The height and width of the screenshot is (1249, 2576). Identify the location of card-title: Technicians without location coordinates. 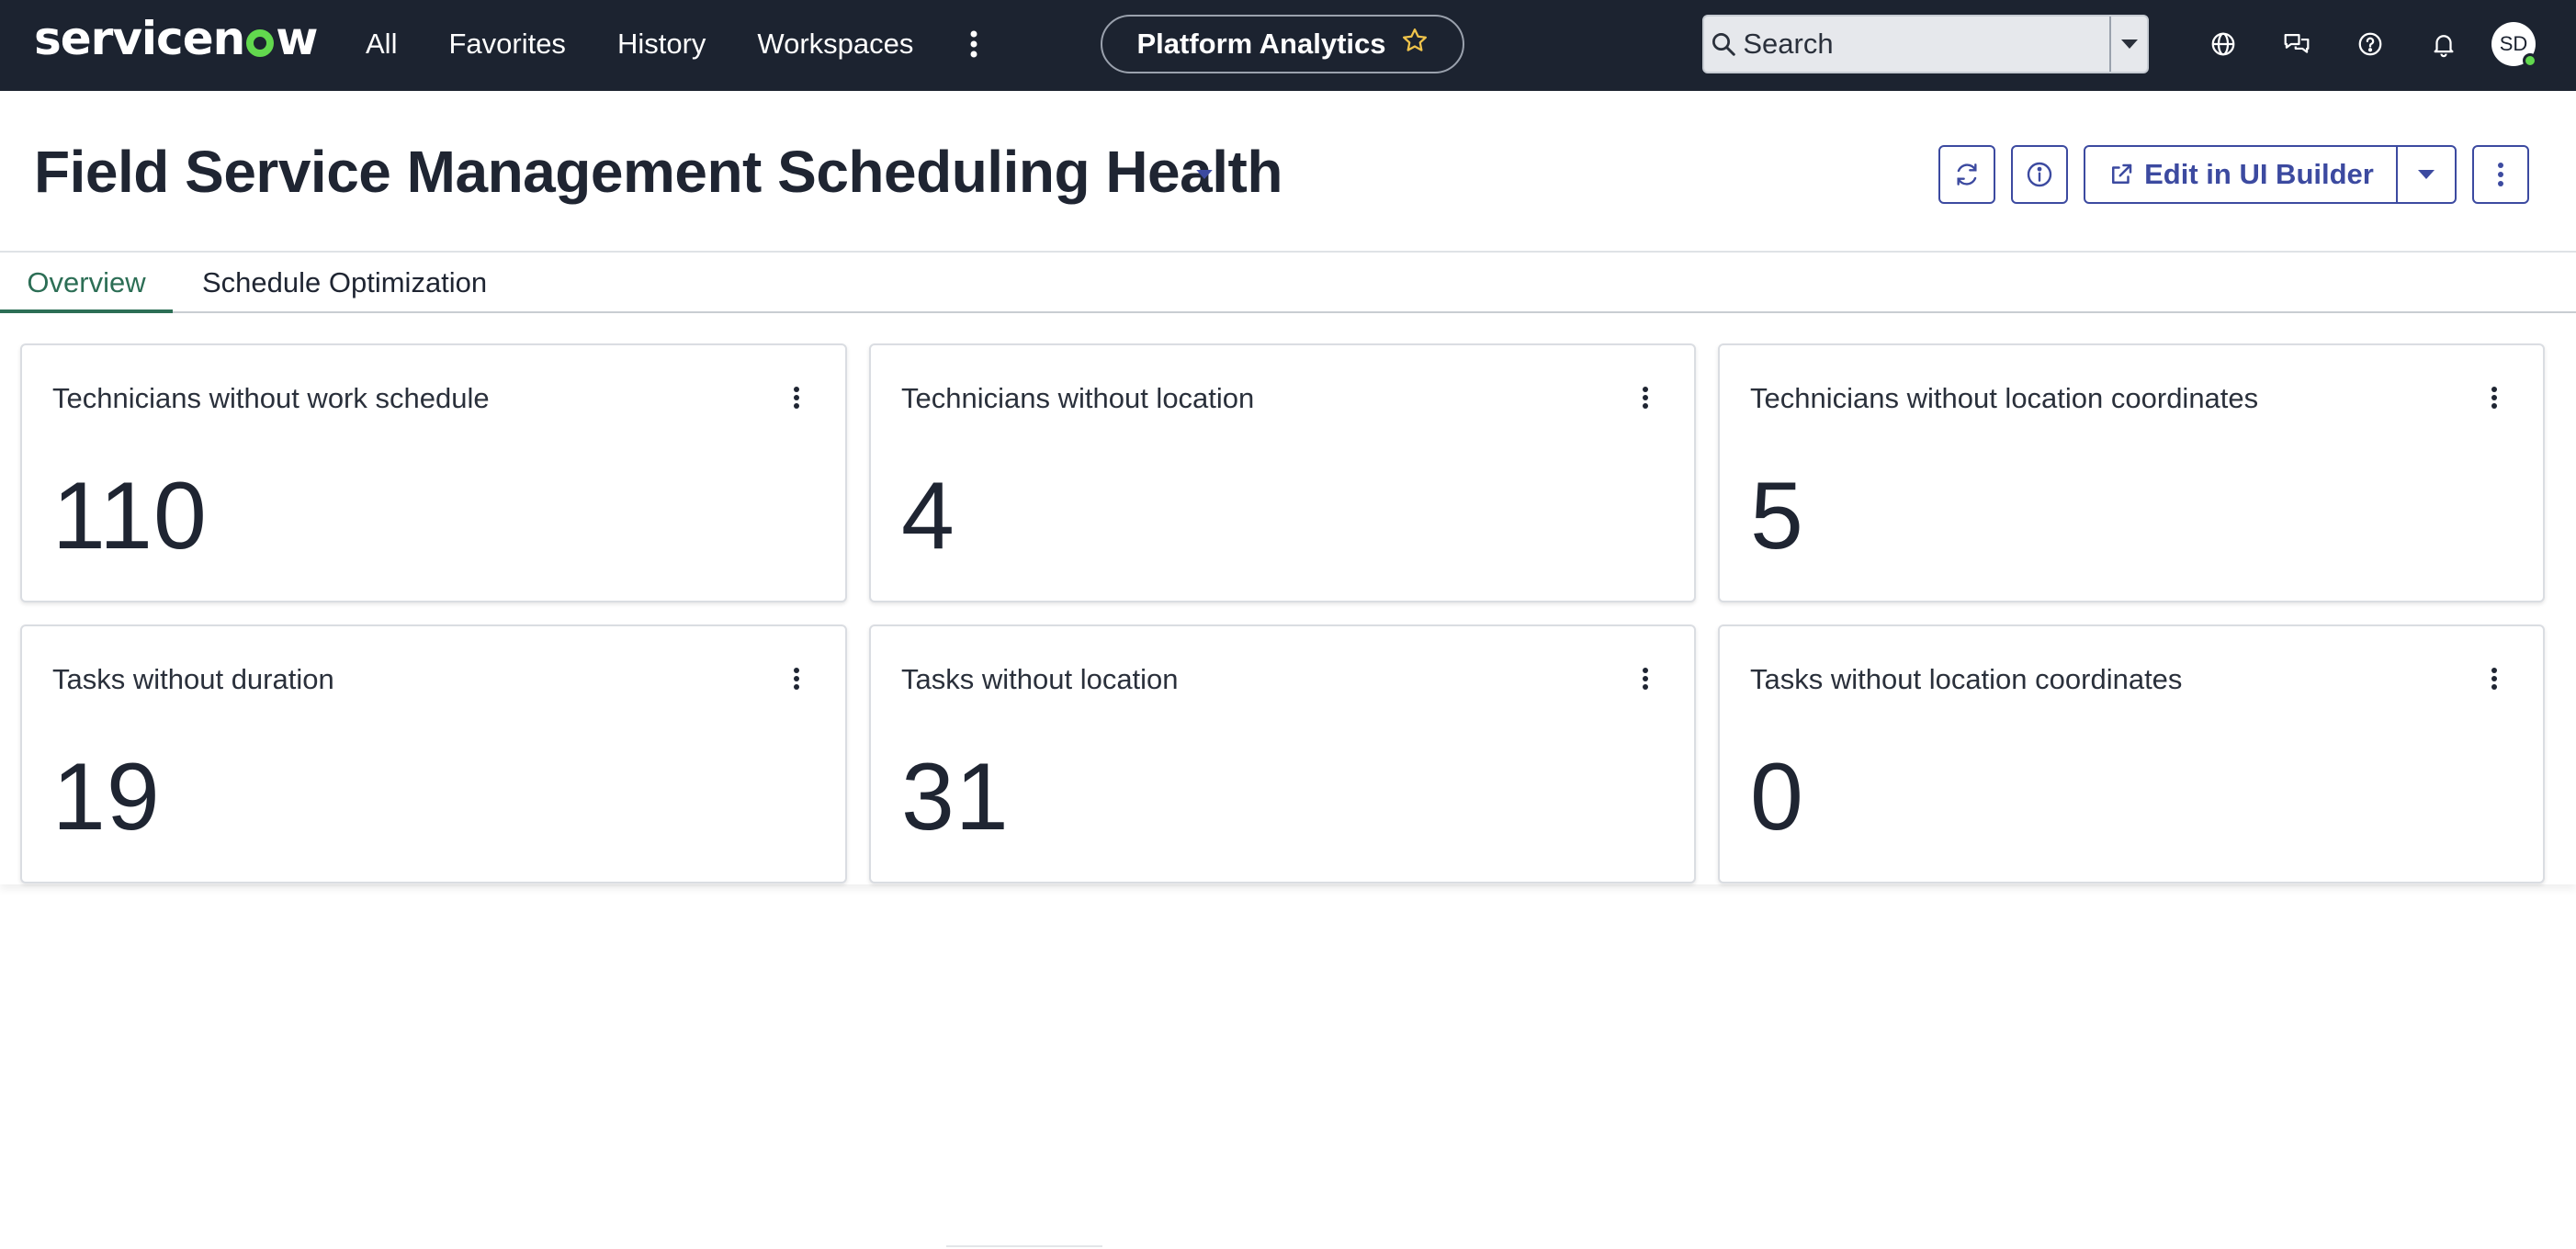
(2004, 398).